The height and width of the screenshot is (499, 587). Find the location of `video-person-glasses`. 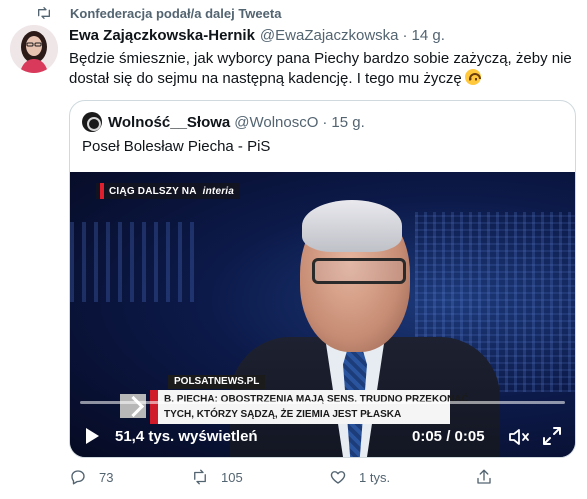

video-person-glasses is located at coordinates (359, 271).